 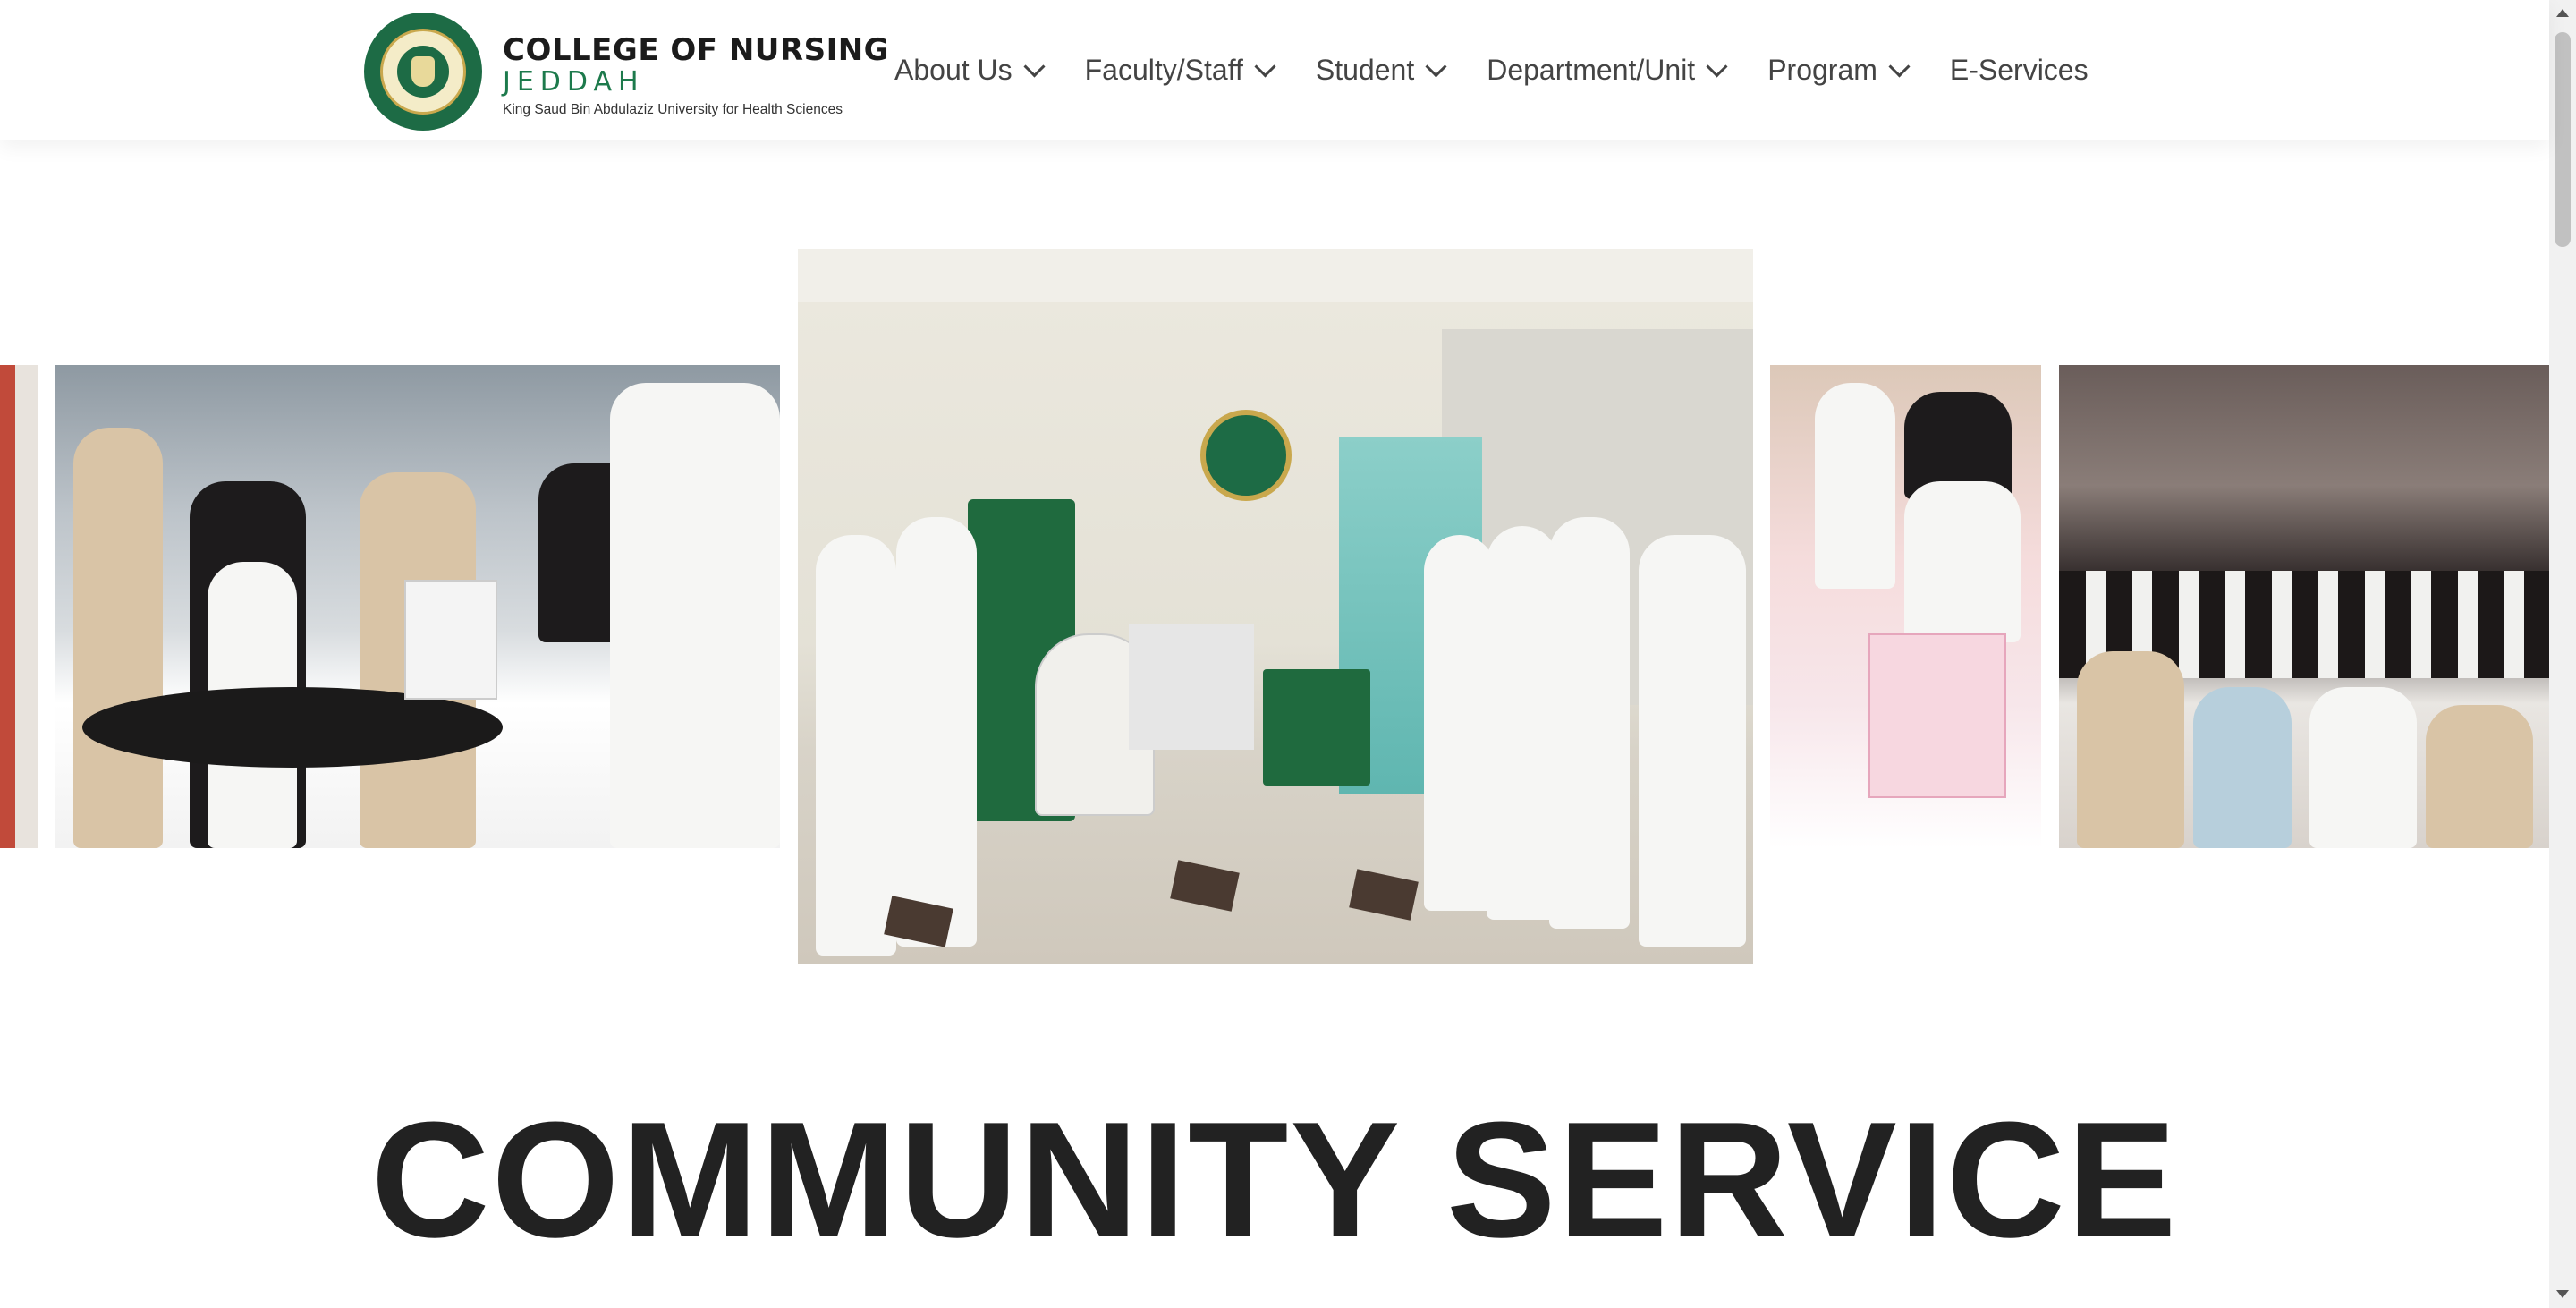 What do you see at coordinates (2304, 606) in the screenshot?
I see `carousel-slide-auditorium` at bounding box center [2304, 606].